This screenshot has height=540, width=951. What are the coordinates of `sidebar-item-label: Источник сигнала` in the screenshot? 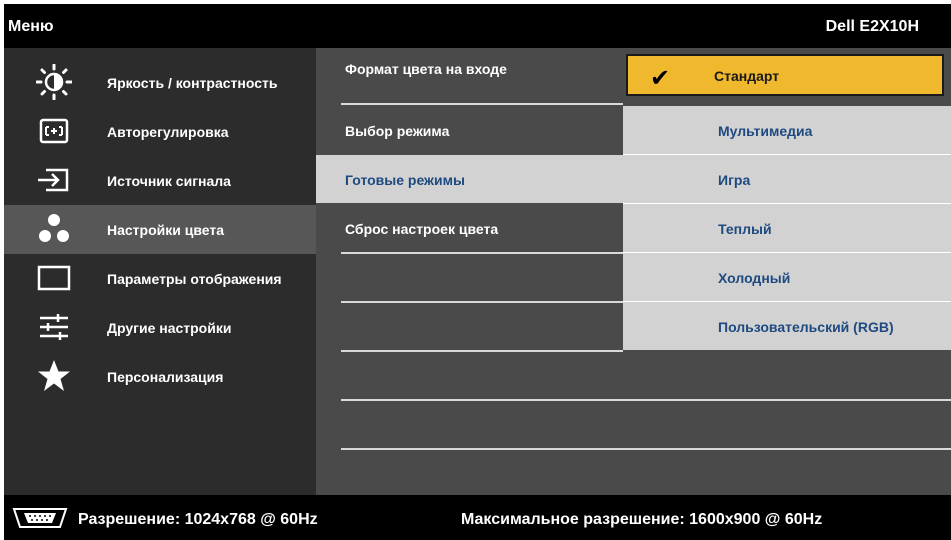 It's located at (169, 181).